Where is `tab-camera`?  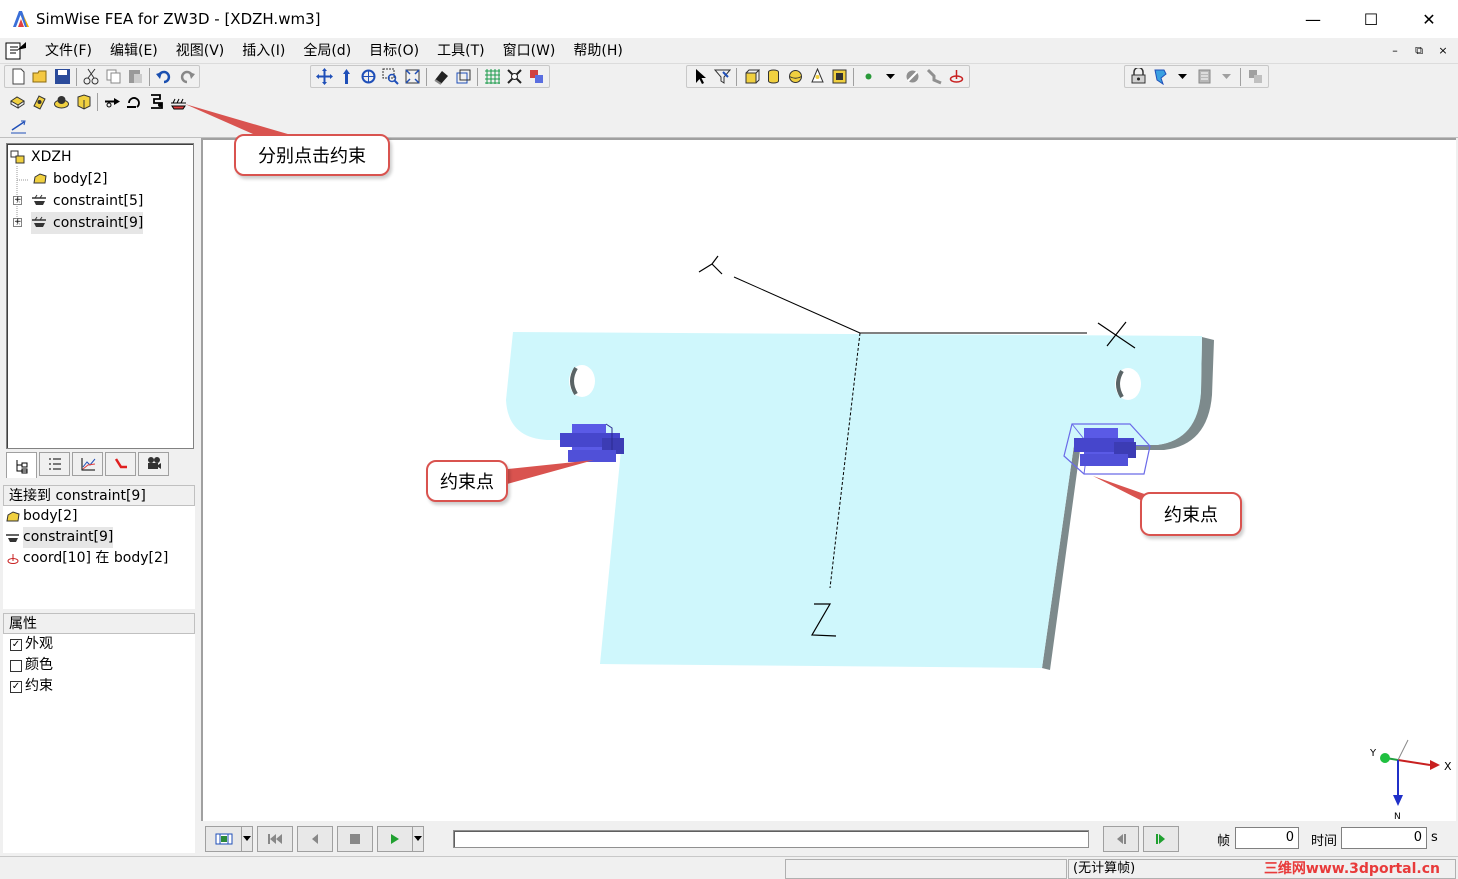
tab-camera is located at coordinates (153, 464).